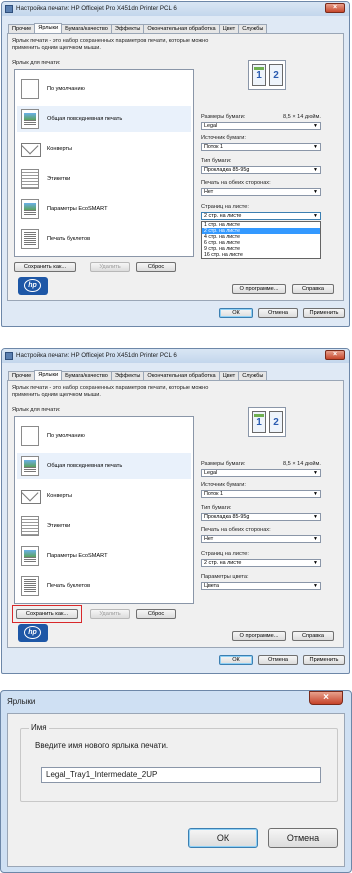  What do you see at coordinates (39, 727) in the screenshot?
I see `group-label: Имя` at bounding box center [39, 727].